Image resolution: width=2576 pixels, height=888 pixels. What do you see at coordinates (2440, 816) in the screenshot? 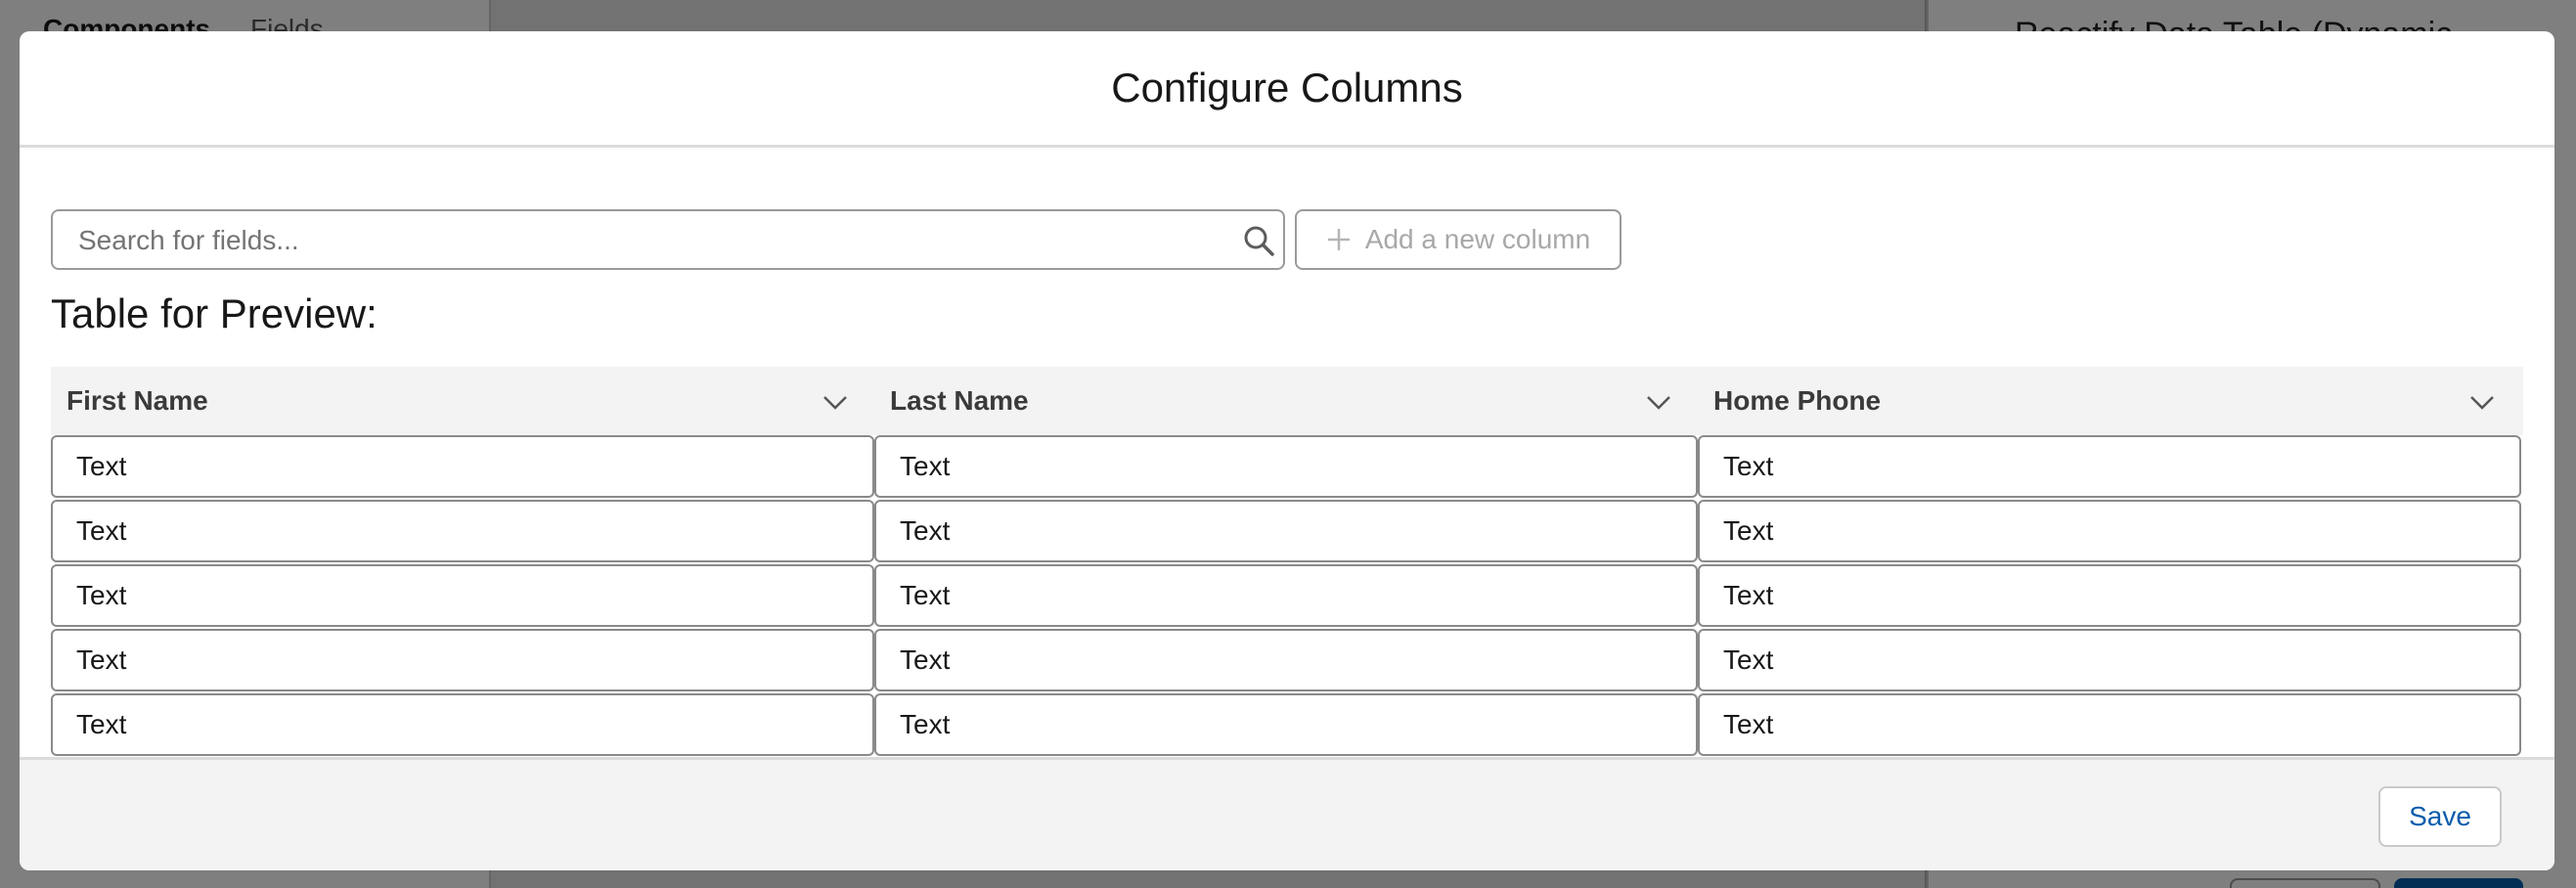
I see `save-button: Save` at bounding box center [2440, 816].